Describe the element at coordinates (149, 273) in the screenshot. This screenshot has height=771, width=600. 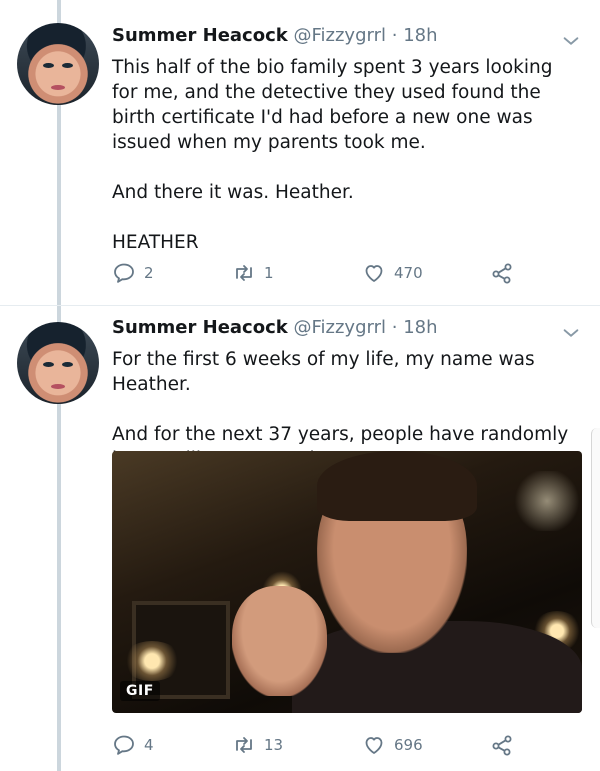
I see `reply-count: 2` at that location.